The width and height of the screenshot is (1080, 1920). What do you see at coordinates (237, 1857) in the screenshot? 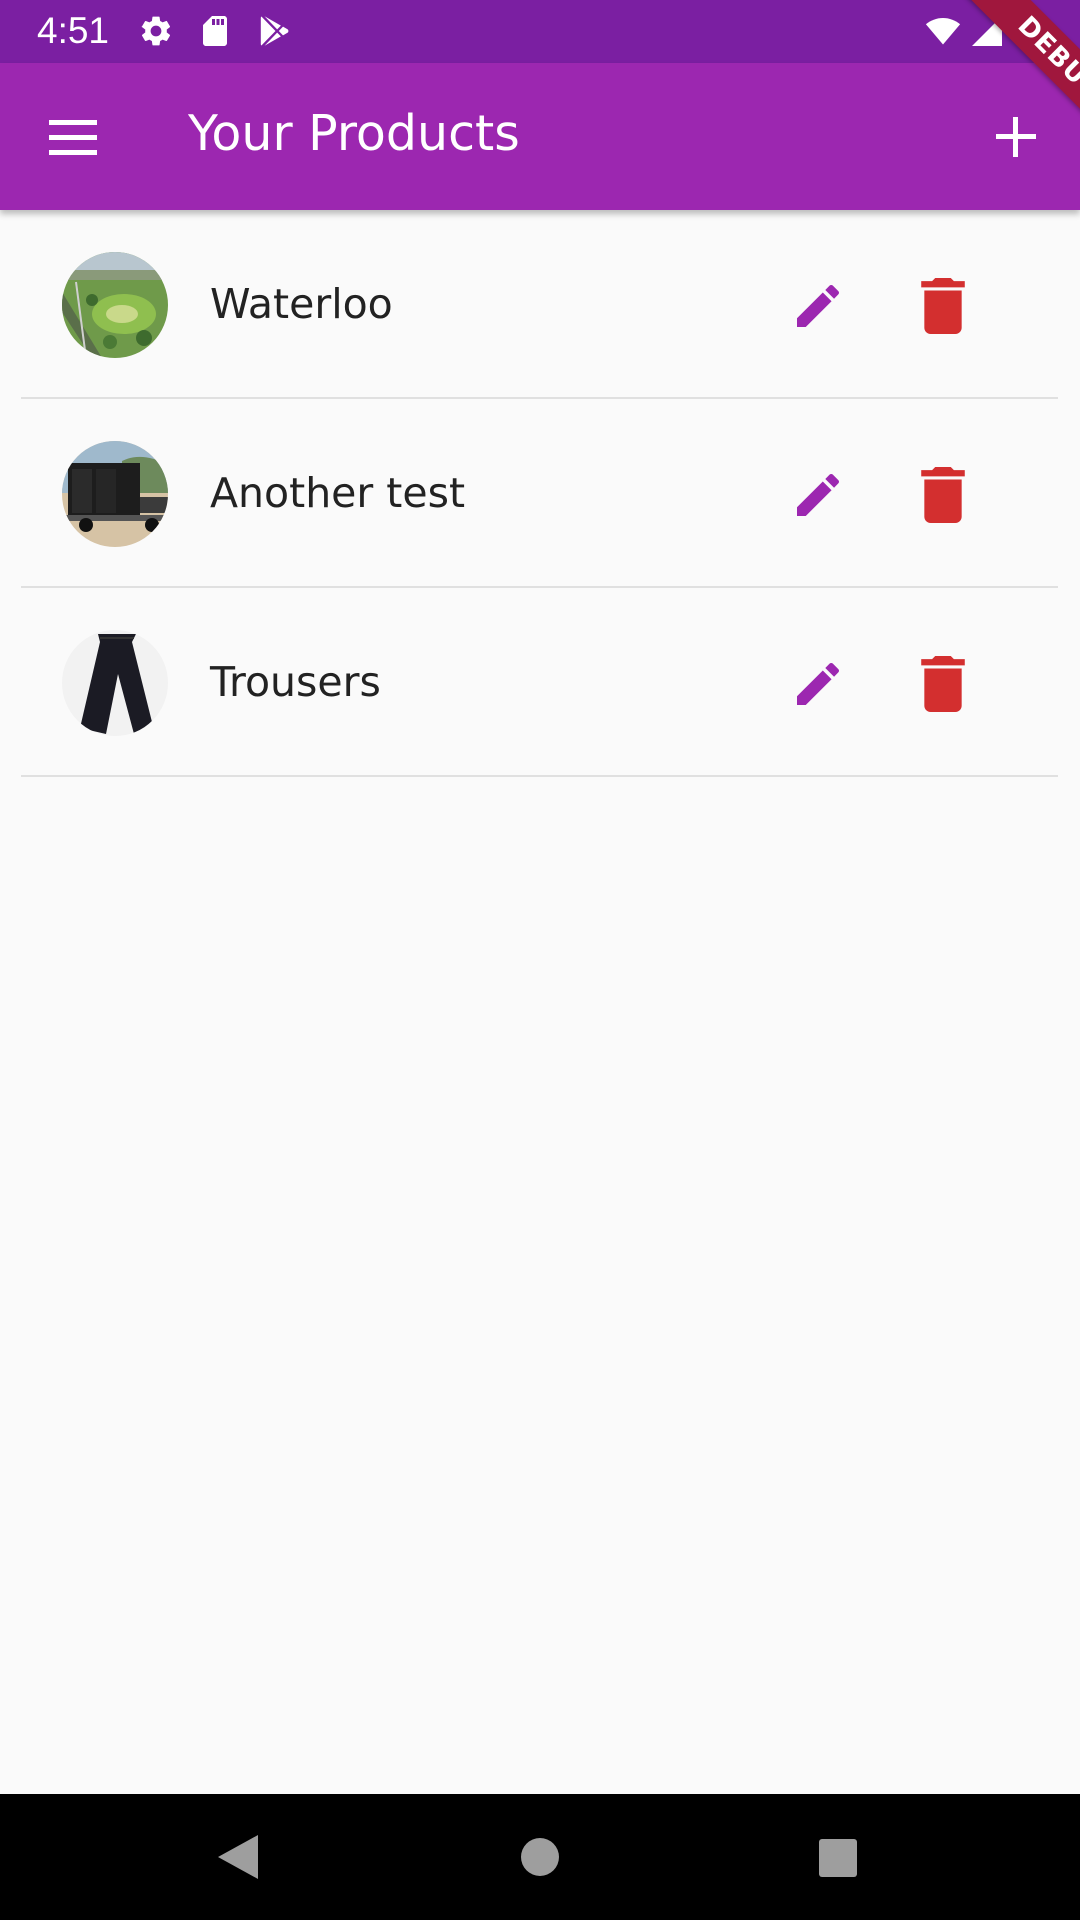
I see `back-icon` at bounding box center [237, 1857].